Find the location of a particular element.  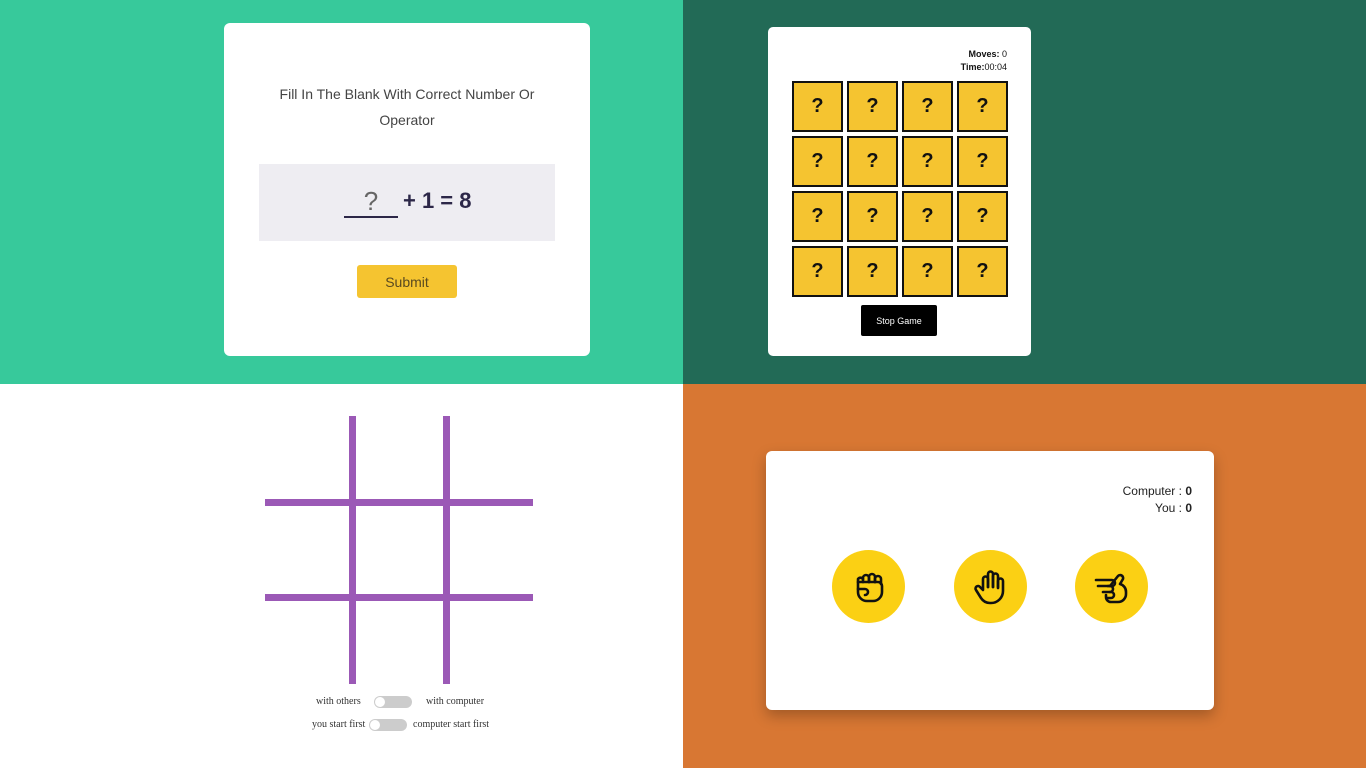

scissors-button is located at coordinates (1111, 586).